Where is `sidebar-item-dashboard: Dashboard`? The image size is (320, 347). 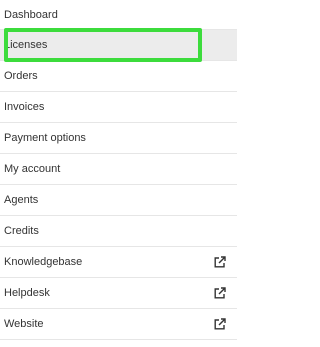
sidebar-item-dashboard: Dashboard is located at coordinates (118, 15).